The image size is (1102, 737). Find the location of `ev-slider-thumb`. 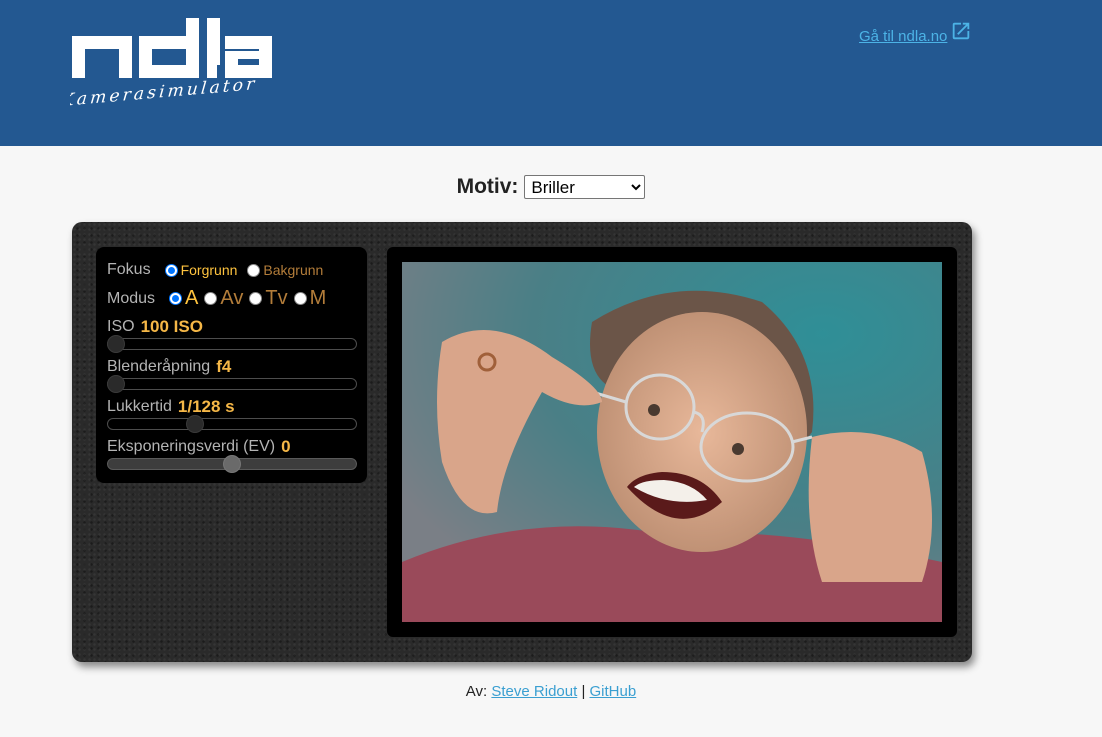

ev-slider-thumb is located at coordinates (232, 464).